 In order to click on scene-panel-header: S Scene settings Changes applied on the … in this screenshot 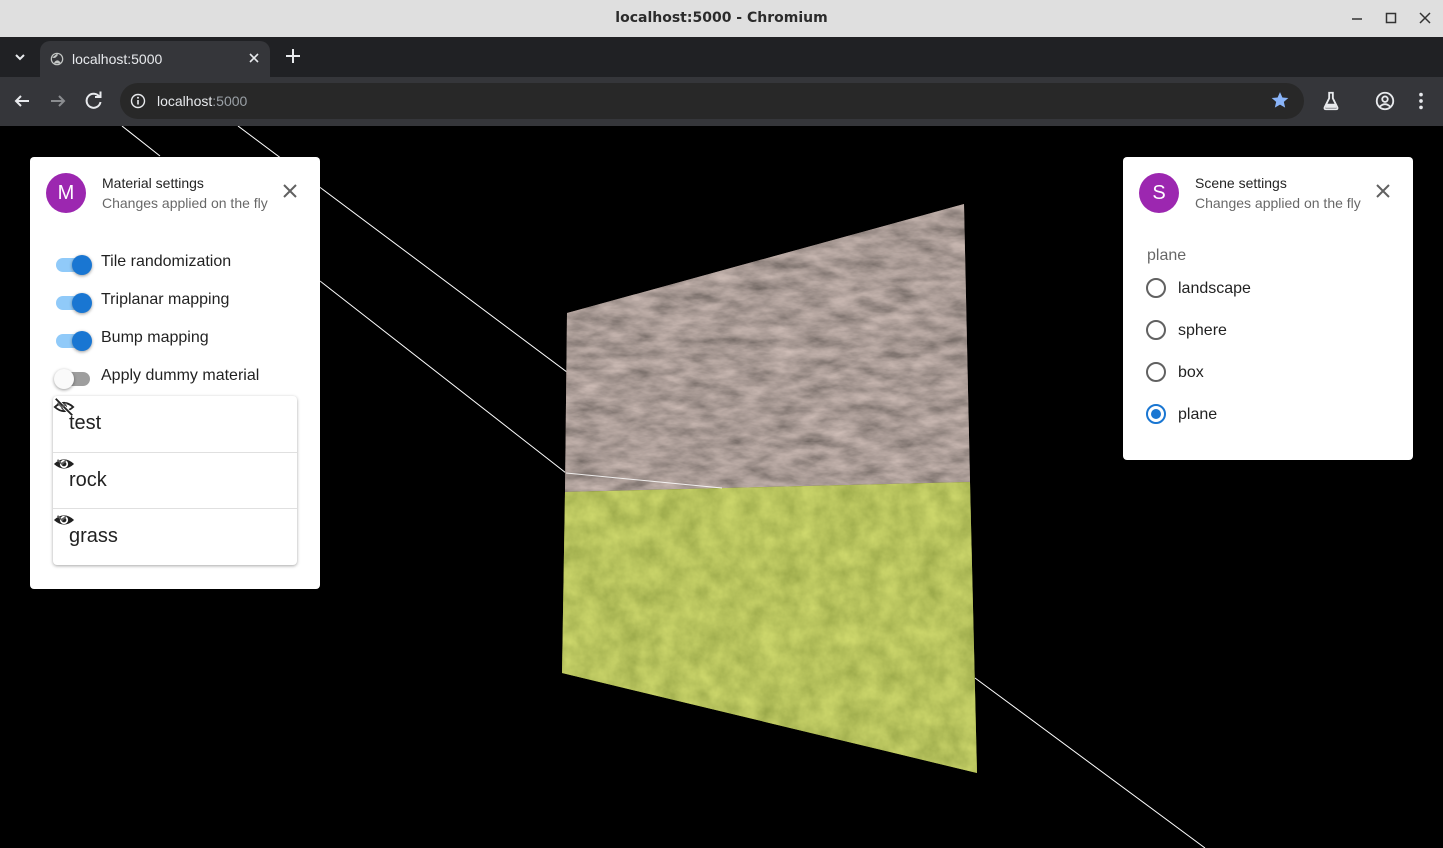, I will do `click(1268, 193)`.